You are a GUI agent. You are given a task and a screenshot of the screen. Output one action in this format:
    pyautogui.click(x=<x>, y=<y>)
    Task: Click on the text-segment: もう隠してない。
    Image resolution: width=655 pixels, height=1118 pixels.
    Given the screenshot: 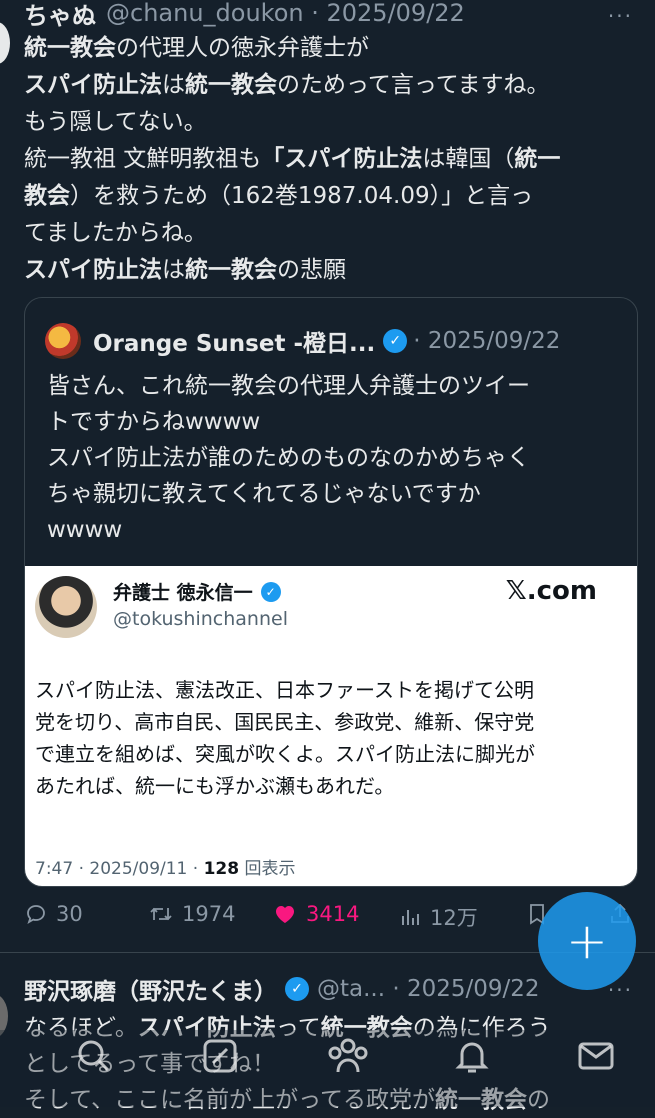 What is the action you would take?
    pyautogui.click(x=115, y=122)
    